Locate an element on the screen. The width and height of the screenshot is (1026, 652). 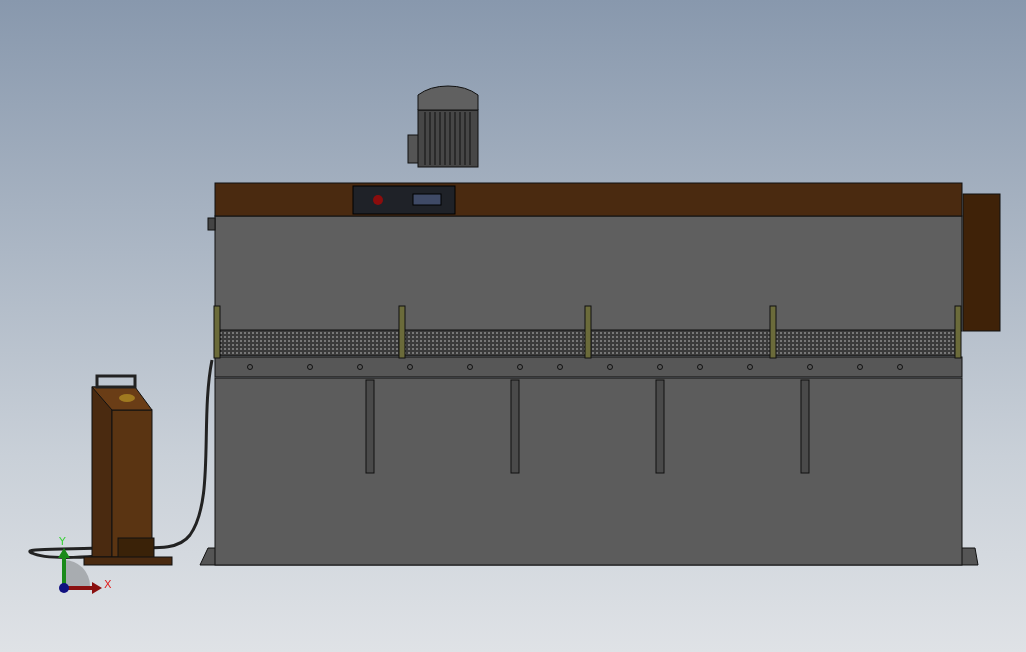
x-axis-label: X is located at coordinates (108, 584).